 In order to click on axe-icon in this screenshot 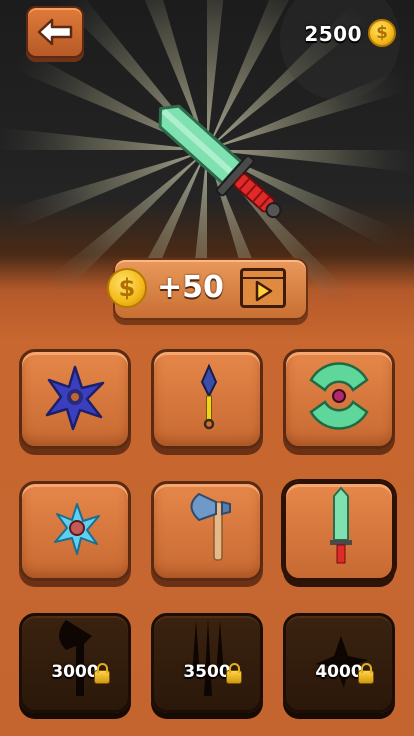, I will do `click(210, 526)`.